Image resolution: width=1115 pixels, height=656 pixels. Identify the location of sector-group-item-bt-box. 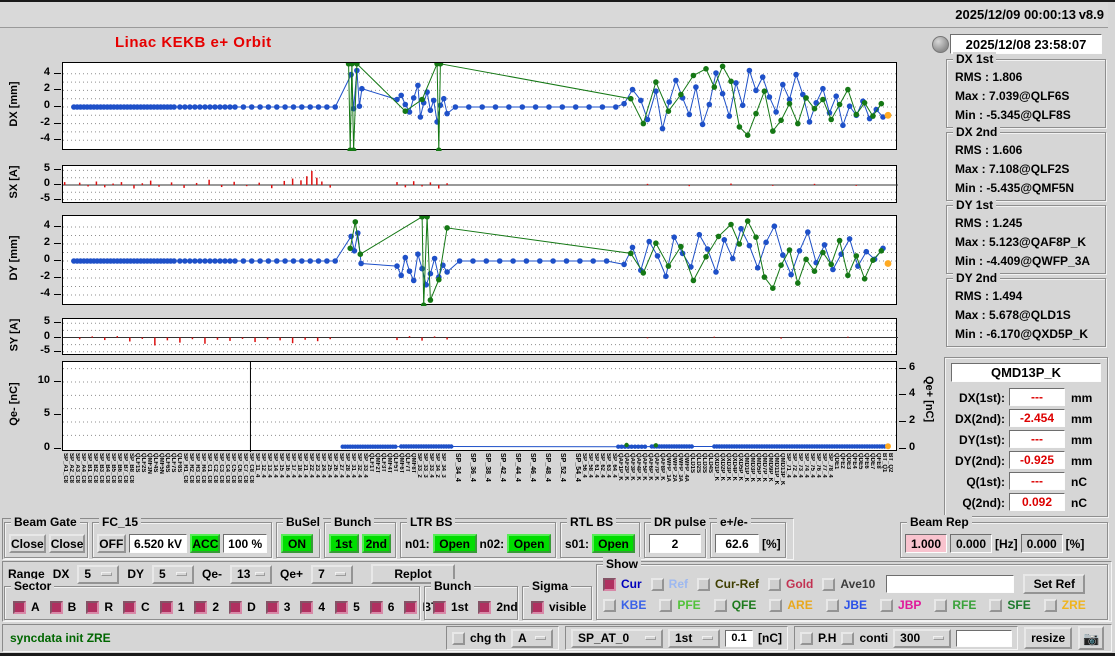
(411, 607).